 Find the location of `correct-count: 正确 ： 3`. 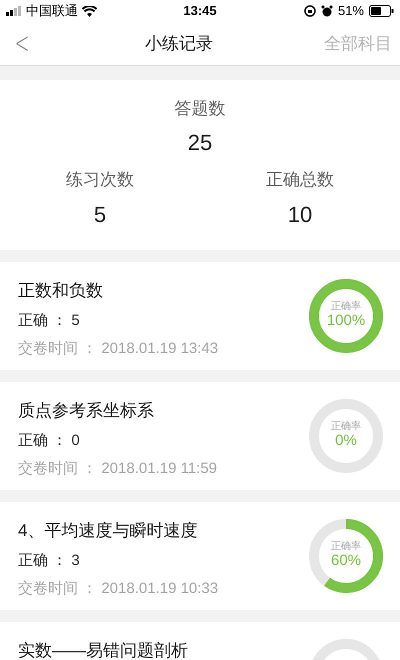

correct-count: 正确 ： 3 is located at coordinates (49, 560).